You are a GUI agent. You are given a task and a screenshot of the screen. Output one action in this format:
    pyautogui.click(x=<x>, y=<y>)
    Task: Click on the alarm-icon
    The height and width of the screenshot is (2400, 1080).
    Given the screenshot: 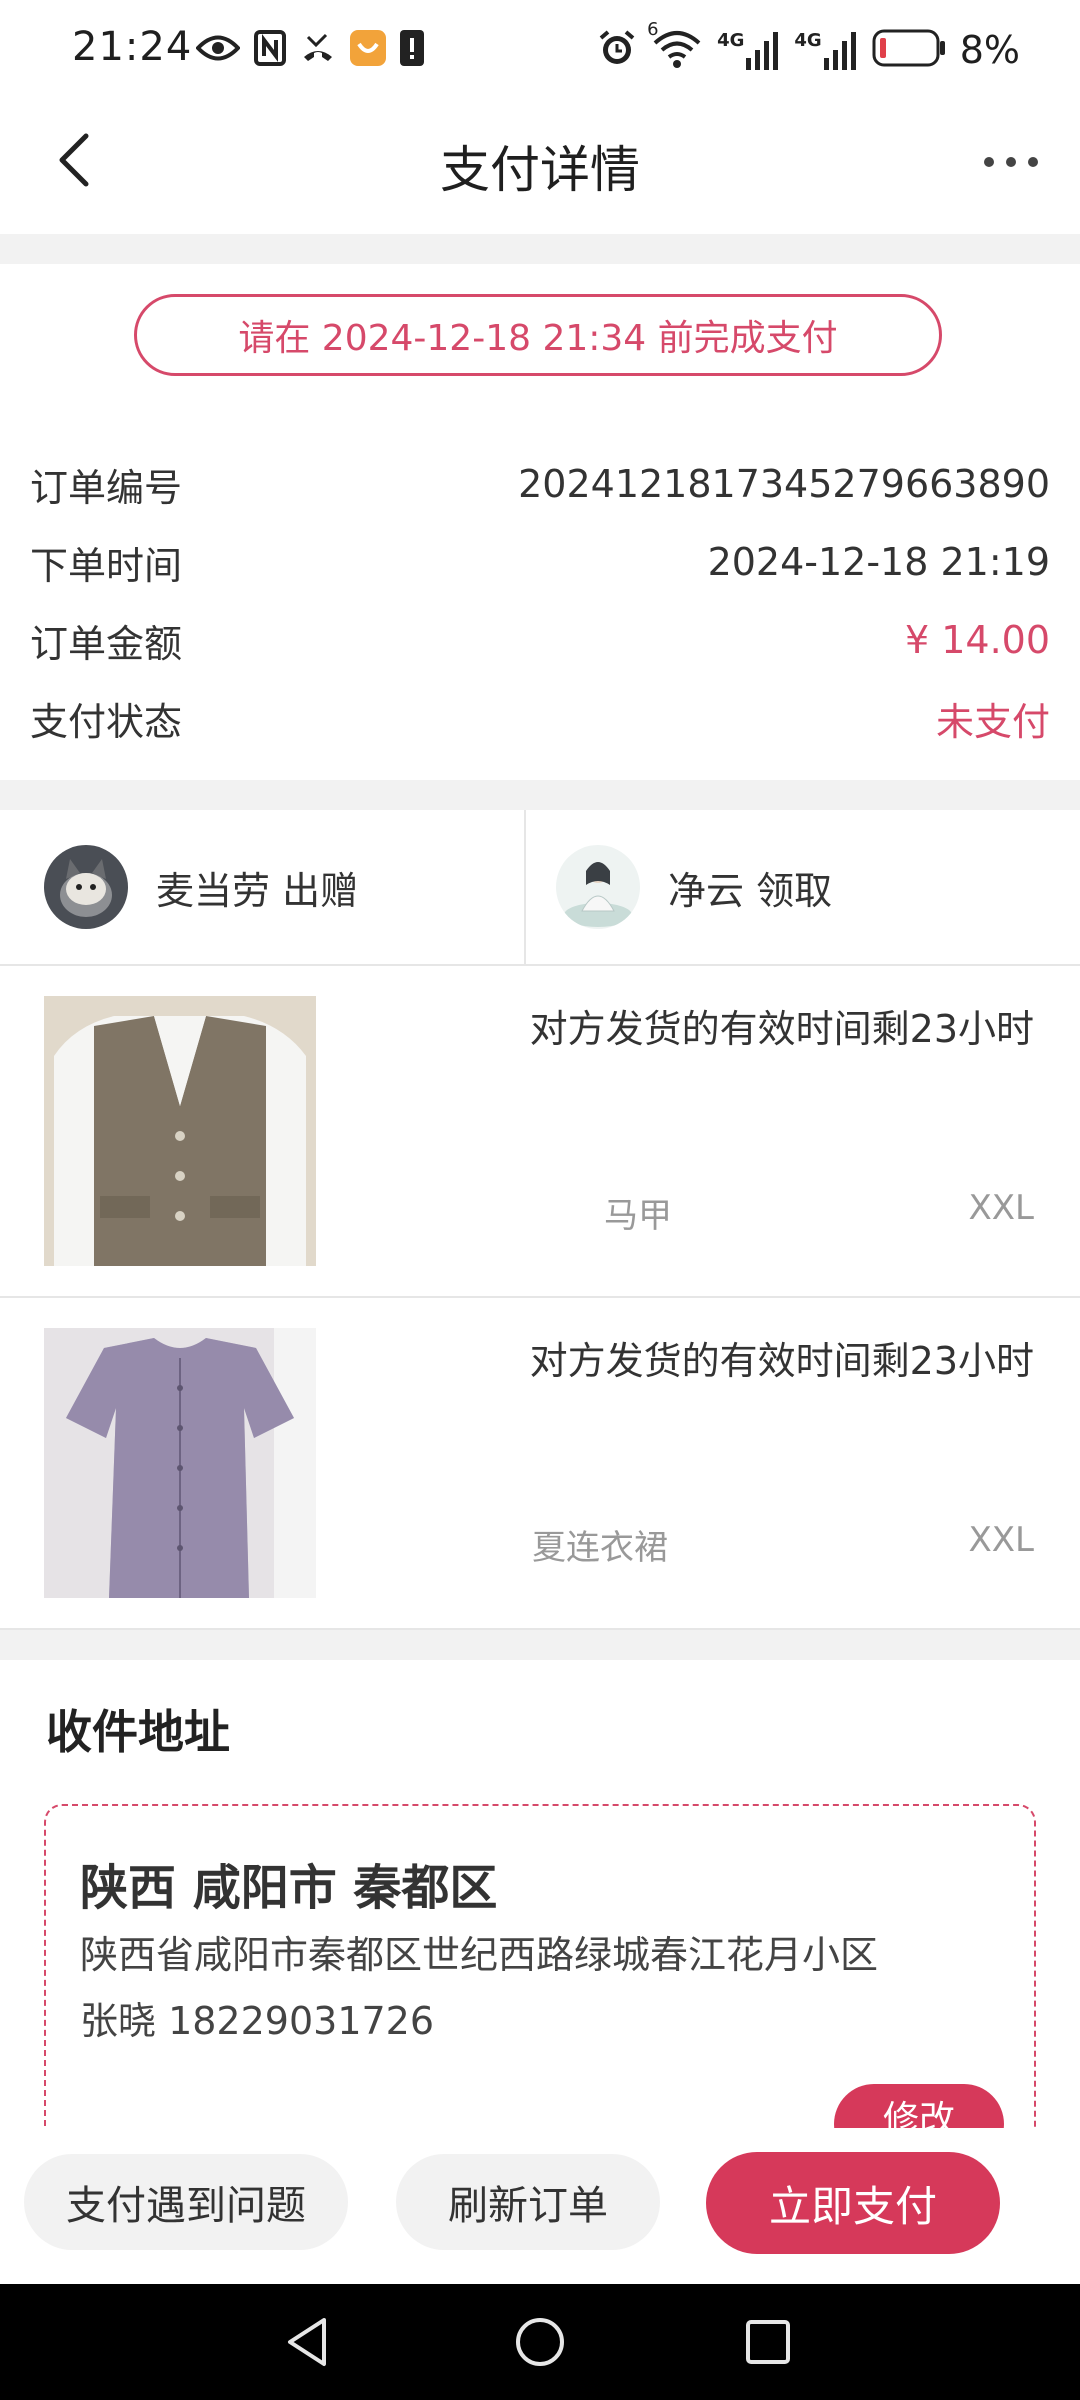 What is the action you would take?
    pyautogui.click(x=617, y=50)
    